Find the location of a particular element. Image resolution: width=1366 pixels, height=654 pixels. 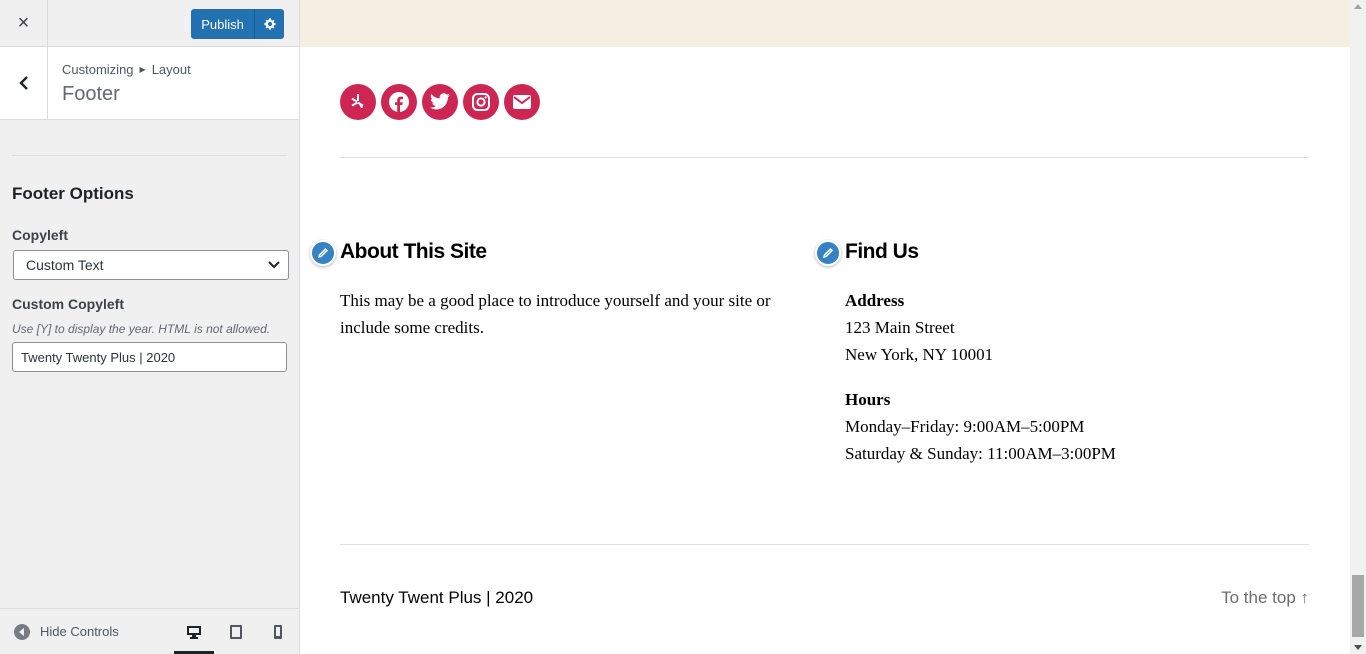

social-menu is located at coordinates (440, 102).